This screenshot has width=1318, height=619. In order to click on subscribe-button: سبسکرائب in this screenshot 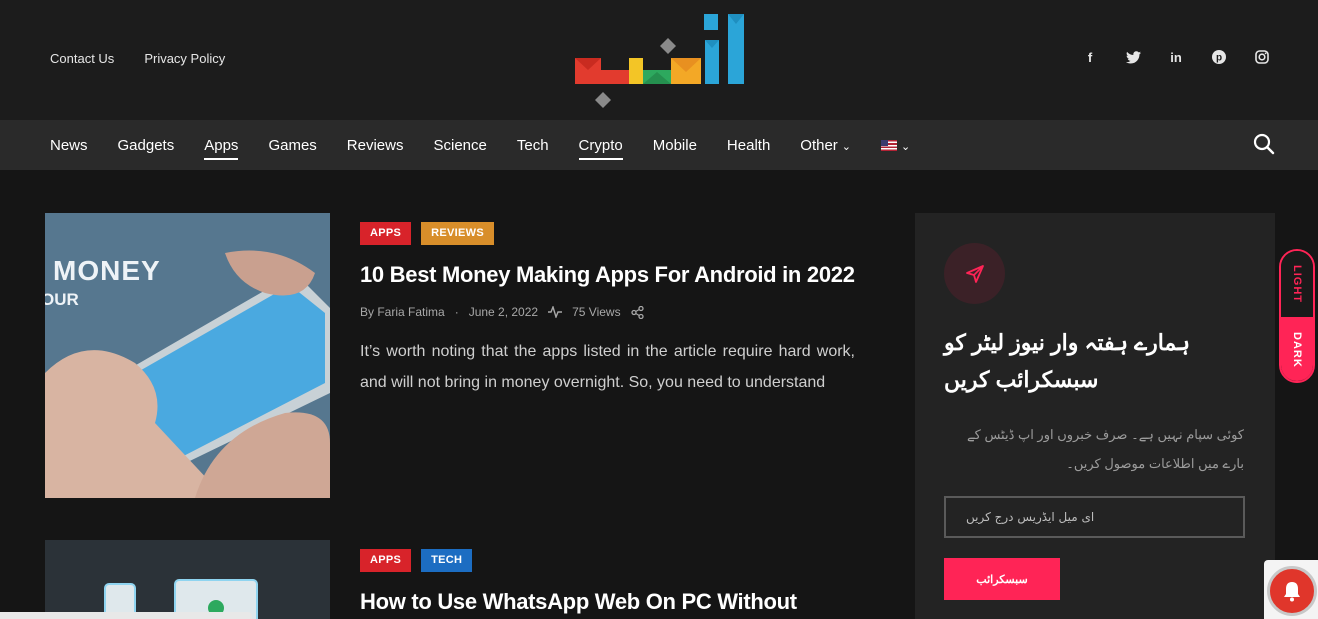, I will do `click(1002, 579)`.